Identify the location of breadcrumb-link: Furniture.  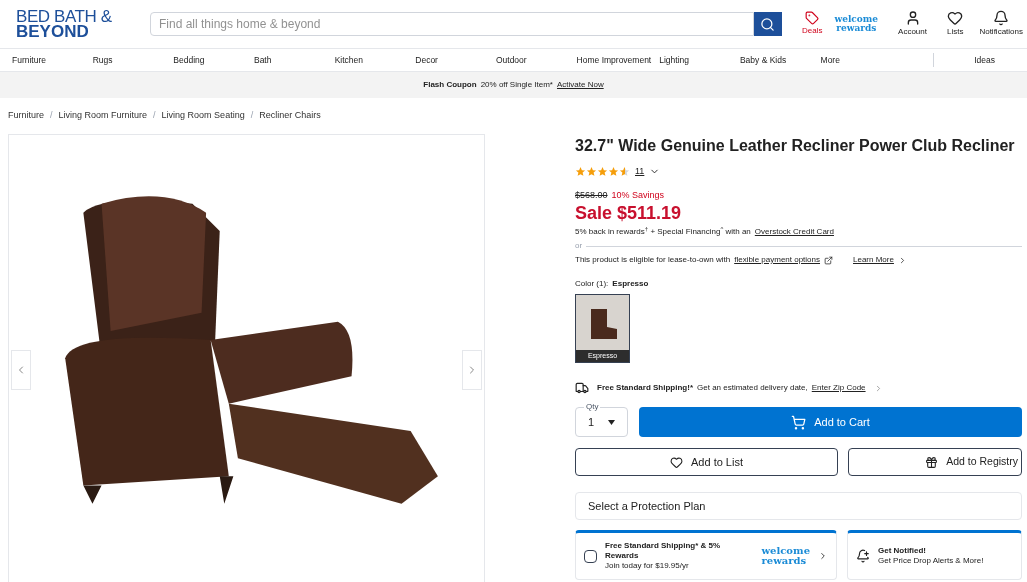
(26, 116).